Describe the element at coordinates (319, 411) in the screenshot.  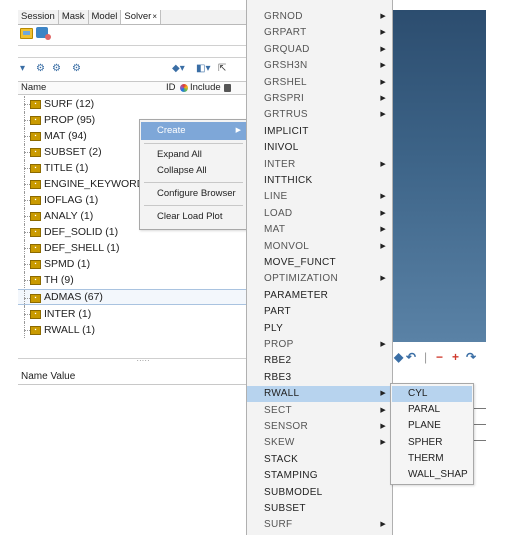
I see `menu-item-sect: SECT ▶` at that location.